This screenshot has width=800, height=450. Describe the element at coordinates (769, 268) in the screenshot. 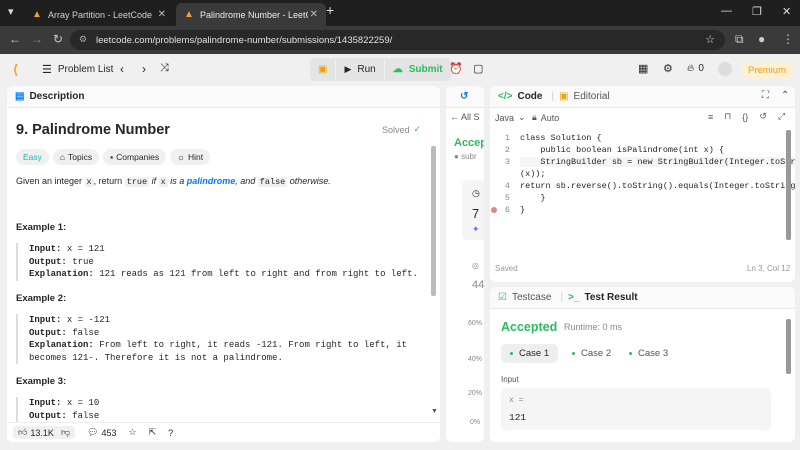

I see `cursor-position: Ln 3, Col 12` at that location.